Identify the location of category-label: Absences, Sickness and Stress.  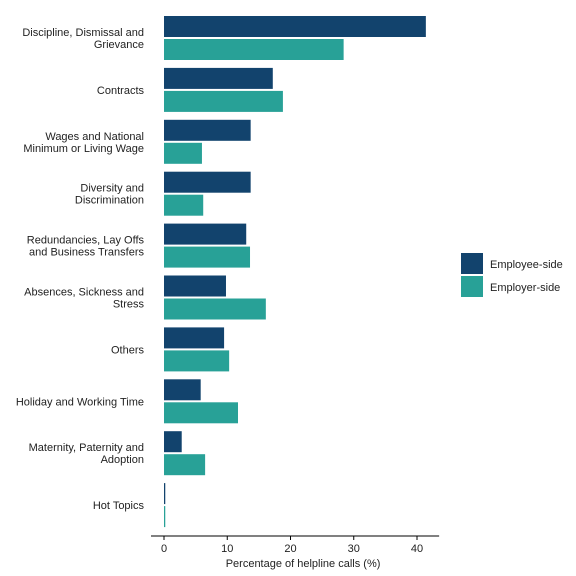
(84, 299).